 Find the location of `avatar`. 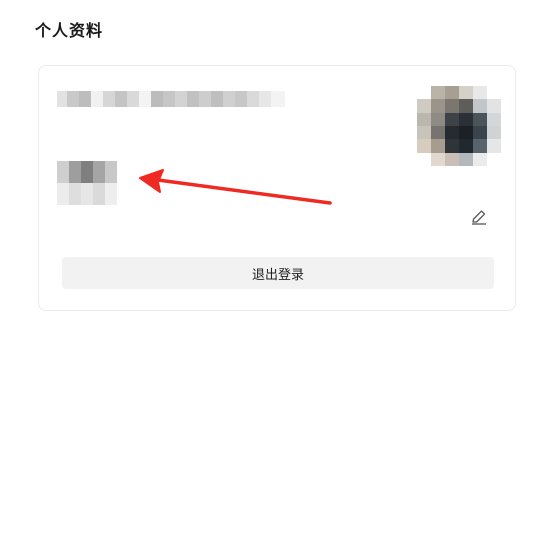

avatar is located at coordinates (459, 126).